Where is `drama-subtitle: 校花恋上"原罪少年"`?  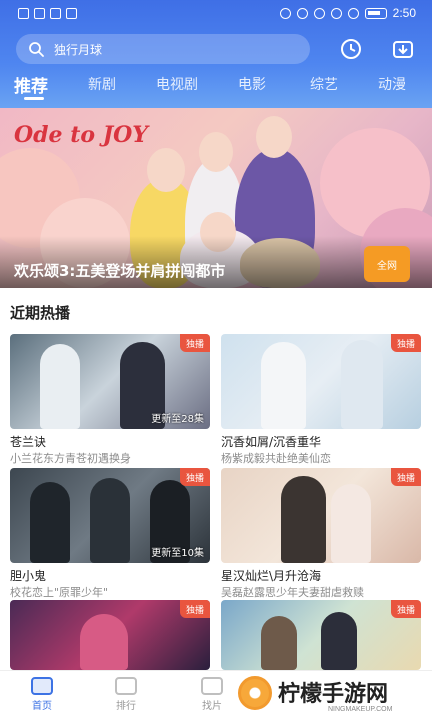 drama-subtitle: 校花恋上"原罪少年" is located at coordinates (59, 592).